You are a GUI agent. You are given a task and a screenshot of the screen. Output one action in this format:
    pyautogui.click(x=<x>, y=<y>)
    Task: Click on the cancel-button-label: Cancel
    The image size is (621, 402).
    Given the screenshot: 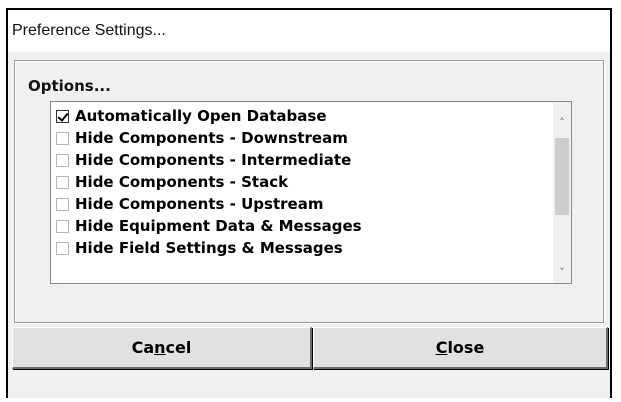 What is the action you would take?
    pyautogui.click(x=162, y=347)
    